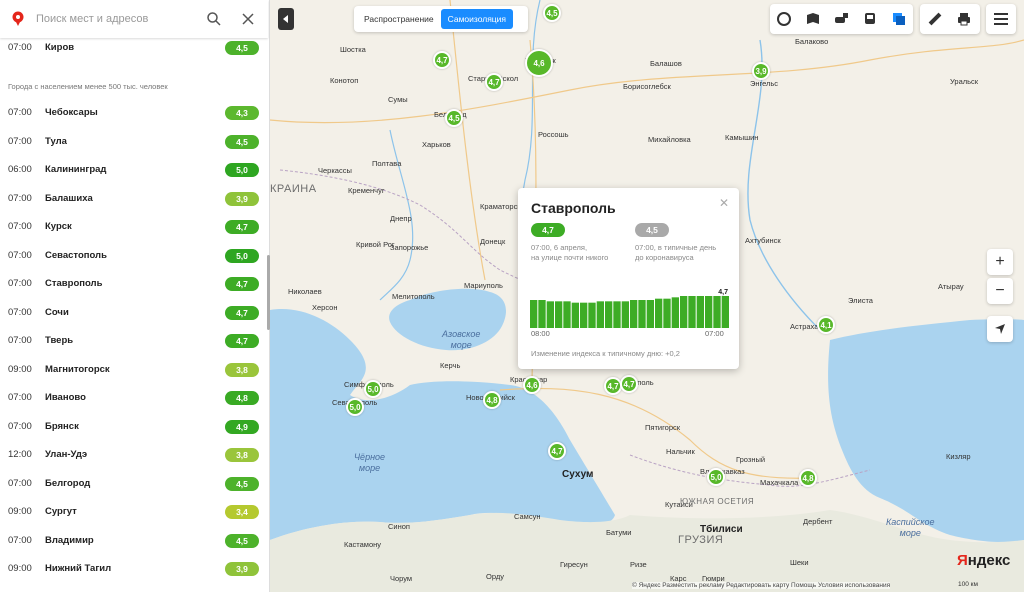  I want to click on city-label: Харьков, so click(436, 144).